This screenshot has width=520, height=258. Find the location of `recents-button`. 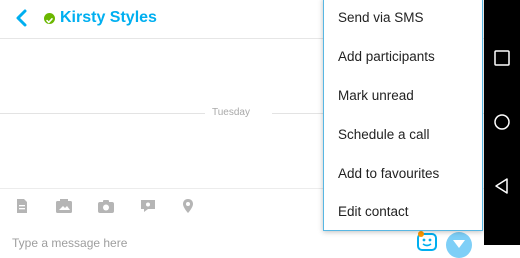

recents-button is located at coordinates (502, 58).